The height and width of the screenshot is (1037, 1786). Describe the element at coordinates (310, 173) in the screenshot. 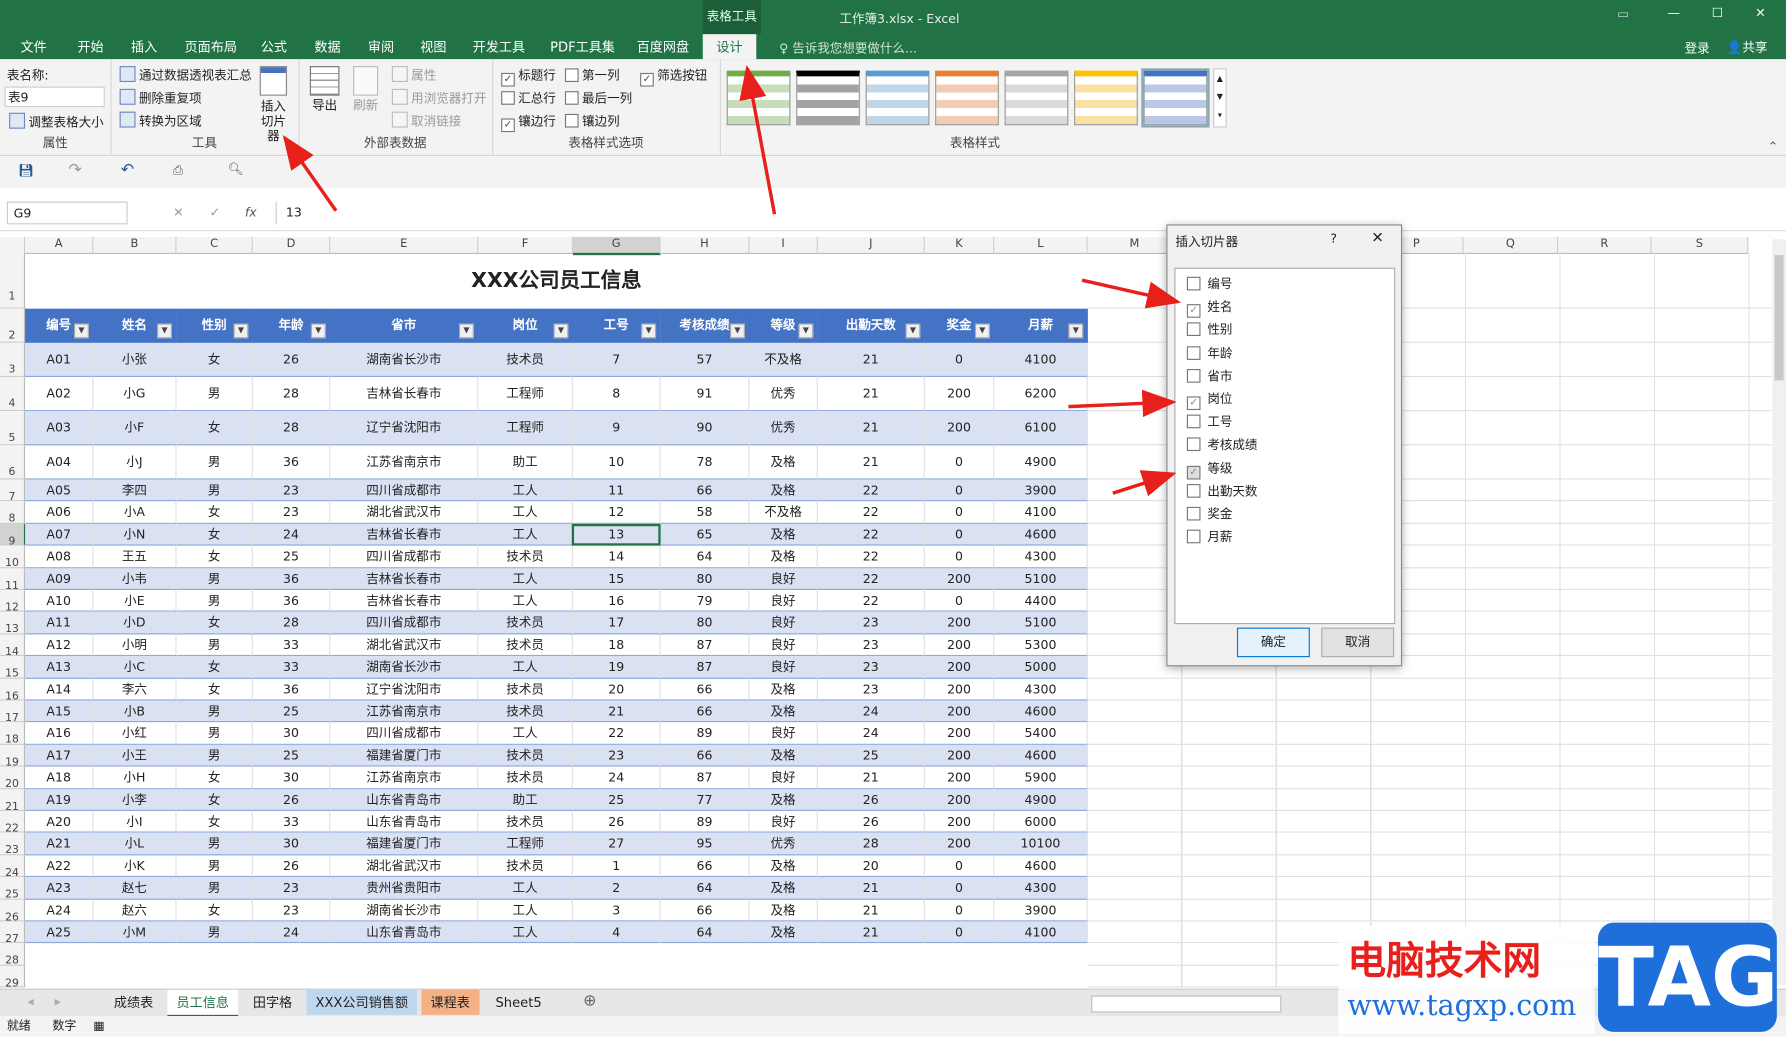

I see `arrow-to-slicer` at that location.